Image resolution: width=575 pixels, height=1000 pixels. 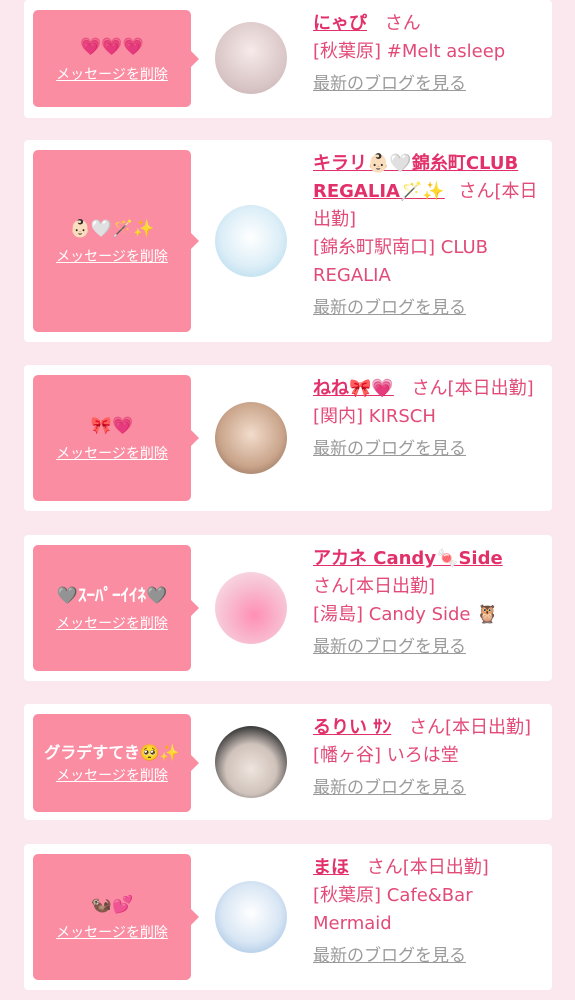 I want to click on card-info: ねね🎀💗 さん[本日出勤] [関内] KIRSCH 最新のブログを見る, so click(x=429, y=419).